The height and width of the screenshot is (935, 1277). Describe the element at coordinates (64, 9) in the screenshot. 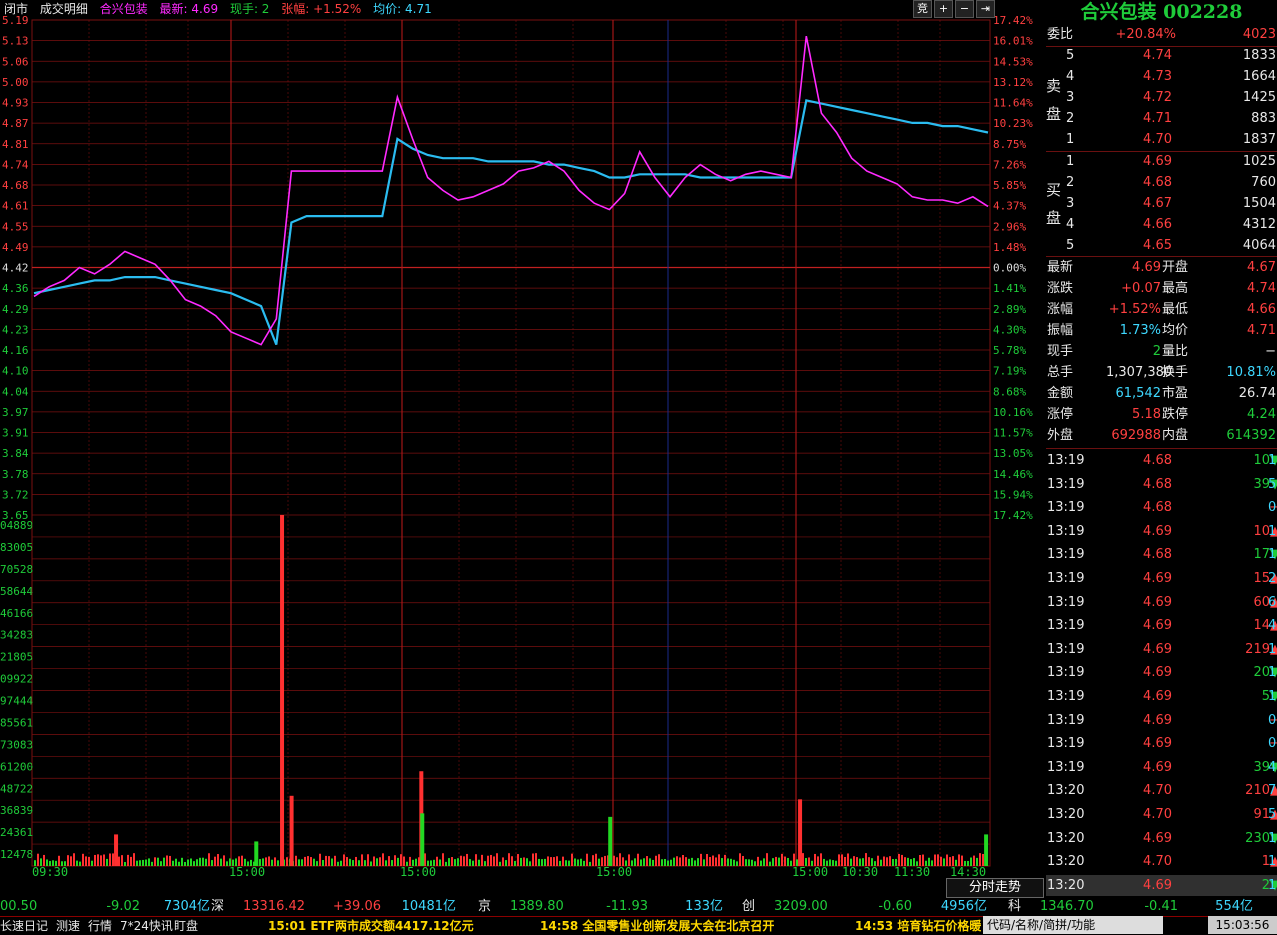

I see `tab-trade-detail: 成交明细` at that location.